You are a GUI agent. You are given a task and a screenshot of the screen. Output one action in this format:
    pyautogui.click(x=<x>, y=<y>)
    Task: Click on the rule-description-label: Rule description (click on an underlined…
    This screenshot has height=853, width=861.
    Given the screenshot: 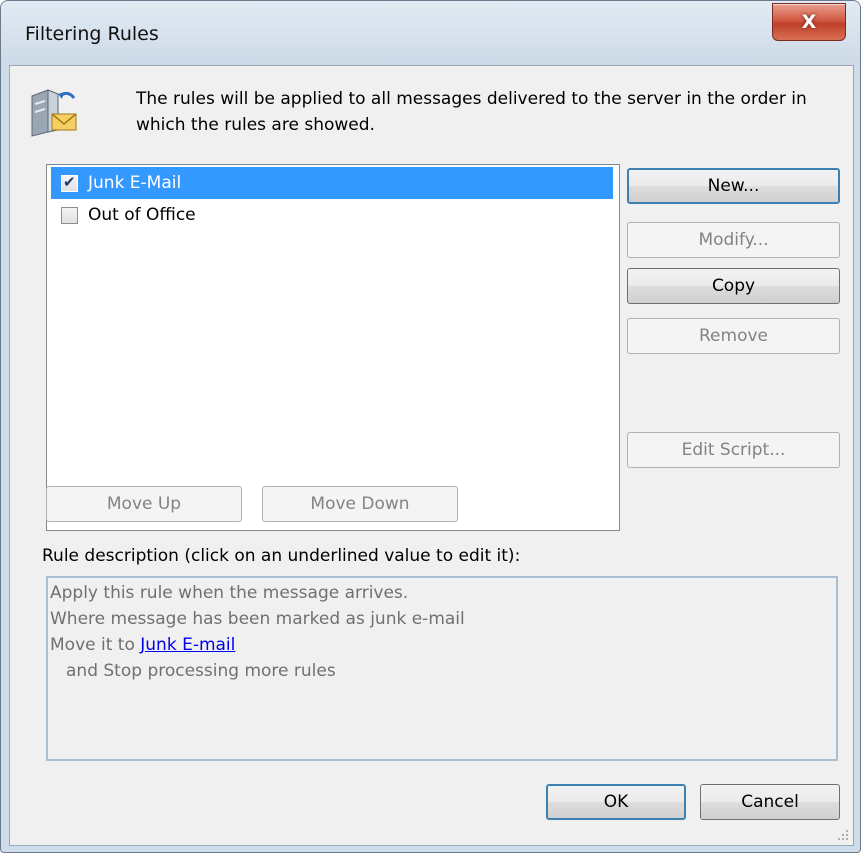 What is the action you would take?
    pyautogui.click(x=281, y=556)
    